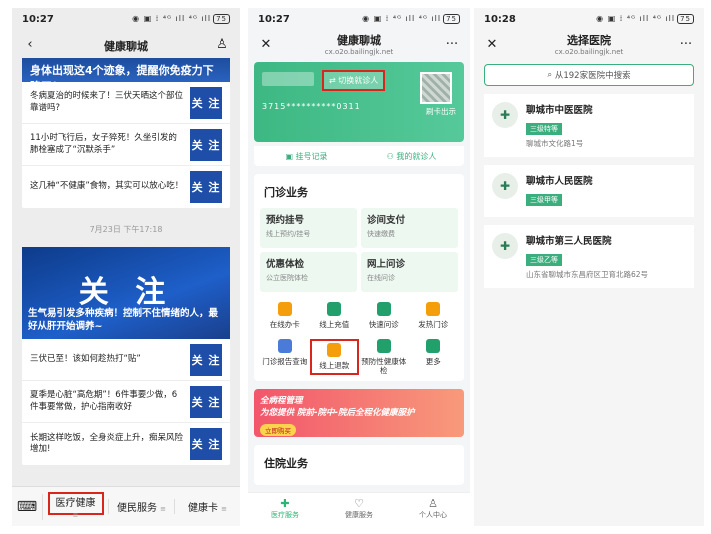 Image resolution: width=711 pixels, height=534 pixels. What do you see at coordinates (359, 503) in the screenshot?
I see `heart-icon: ♡` at bounding box center [359, 503].